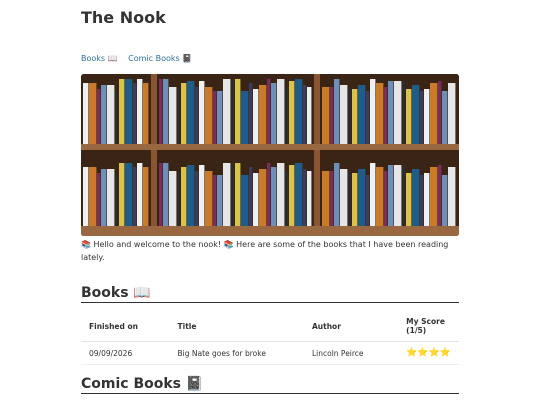 This screenshot has width=540, height=405. I want to click on table-header-row: Finished on Title Author My Score (1/5), so click(270, 326).